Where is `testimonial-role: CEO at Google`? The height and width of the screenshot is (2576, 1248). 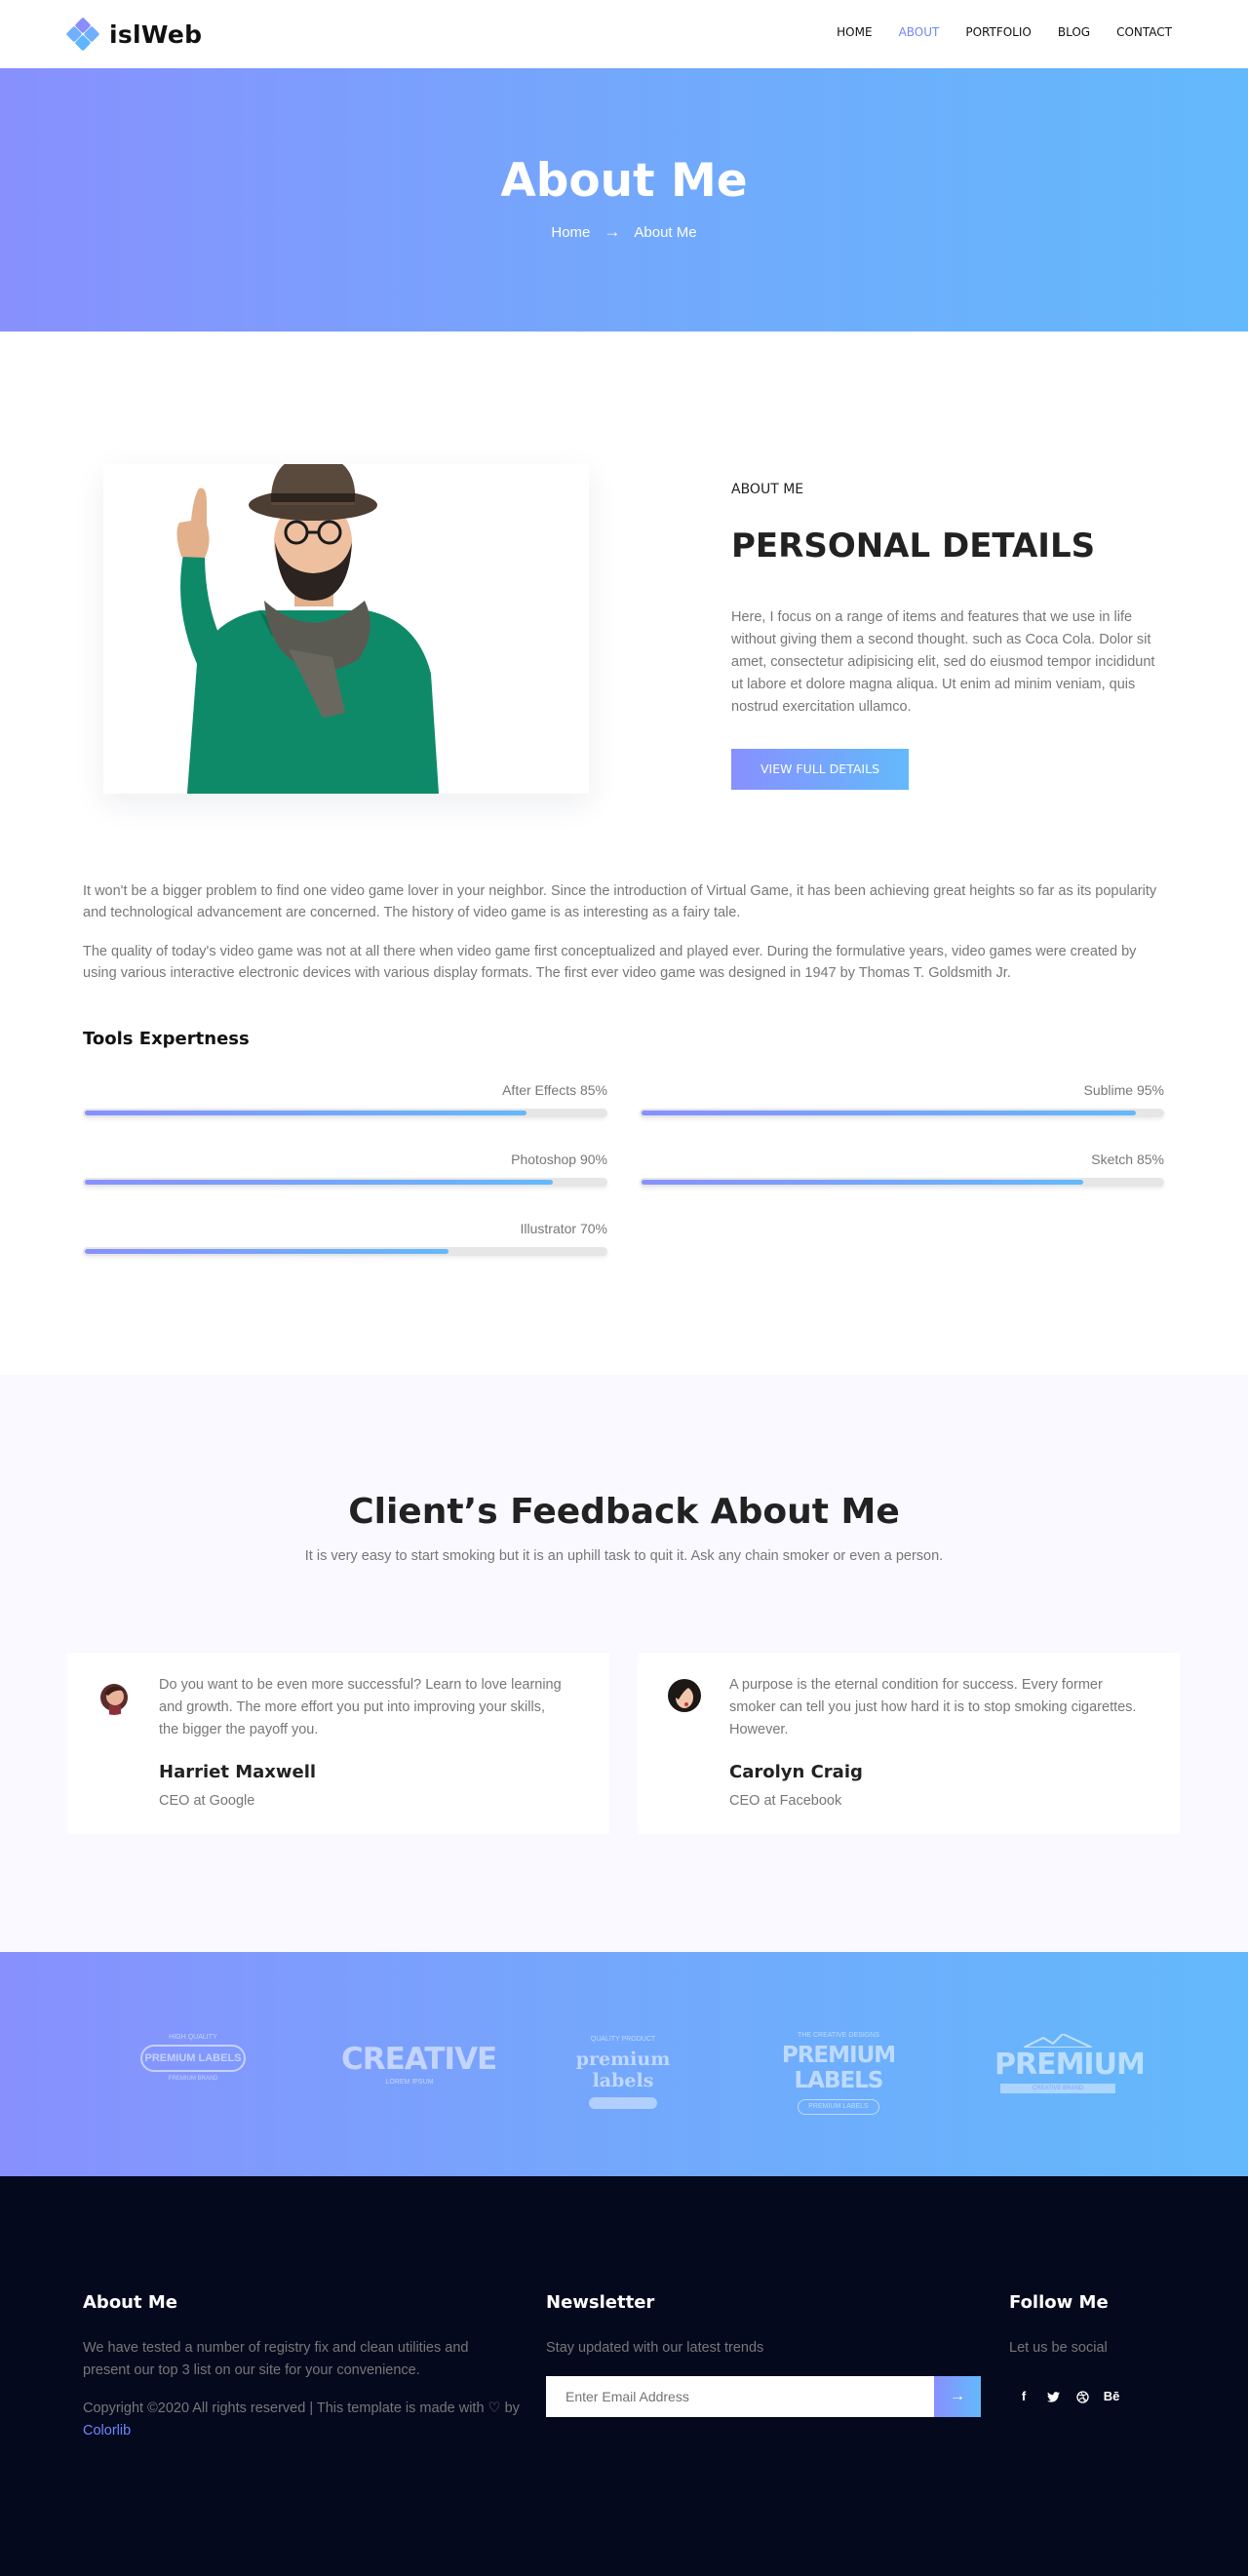
testimonial-role: CEO at Google is located at coordinates (207, 1801).